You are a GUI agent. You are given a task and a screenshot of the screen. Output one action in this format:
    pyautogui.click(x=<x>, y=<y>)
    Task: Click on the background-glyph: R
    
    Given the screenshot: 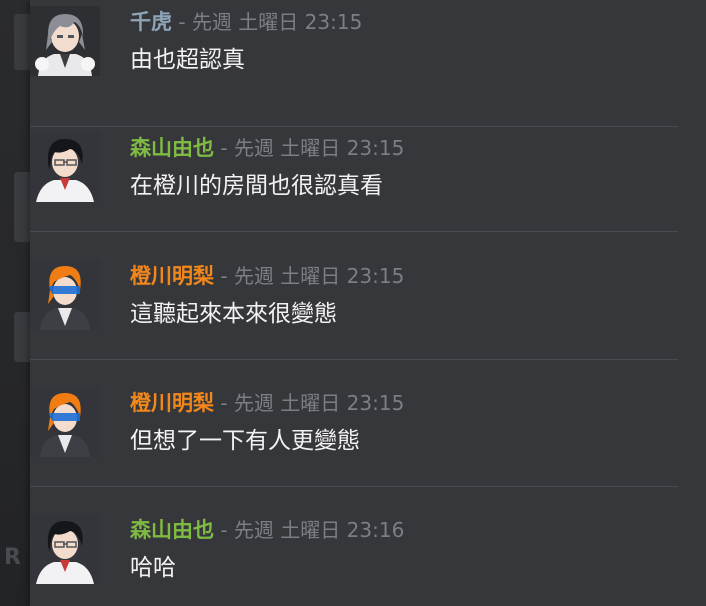 What is the action you would take?
    pyautogui.click(x=12, y=557)
    